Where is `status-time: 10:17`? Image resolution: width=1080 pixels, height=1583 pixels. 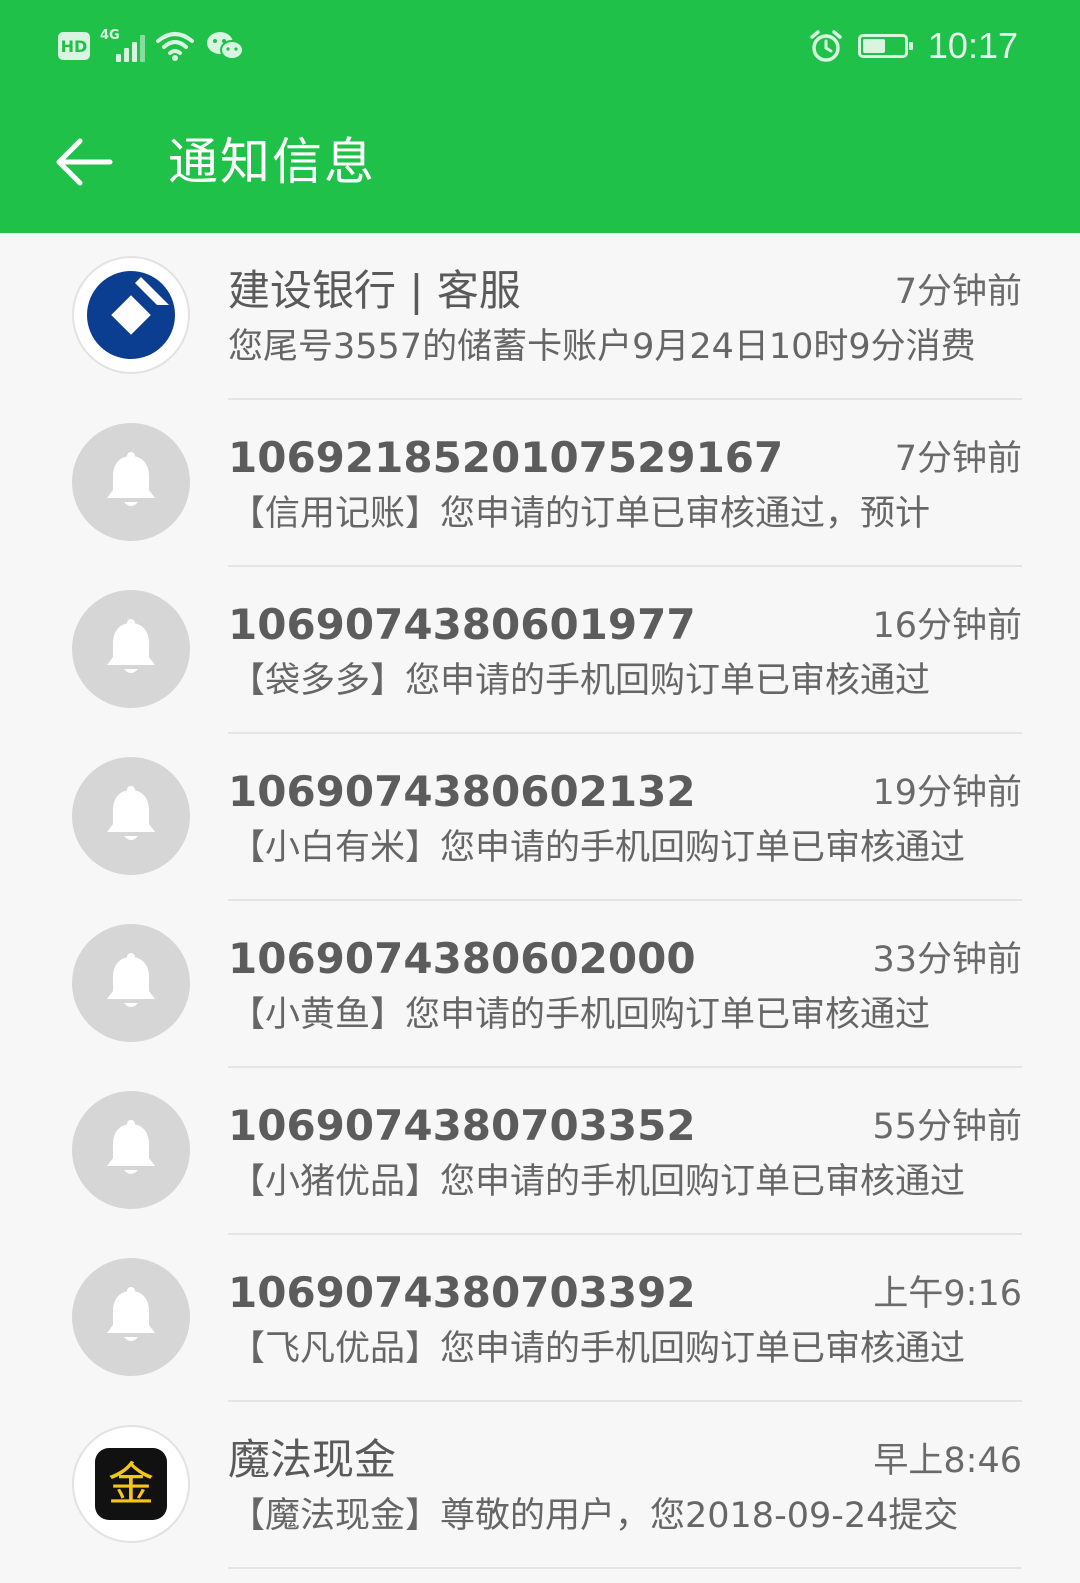
status-time: 10:17 is located at coordinates (972, 45).